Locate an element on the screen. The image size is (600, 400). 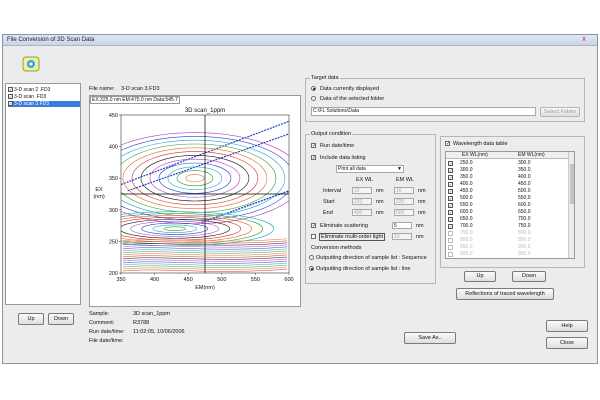
wl-scrollbar is located at coordinates (571, 205).